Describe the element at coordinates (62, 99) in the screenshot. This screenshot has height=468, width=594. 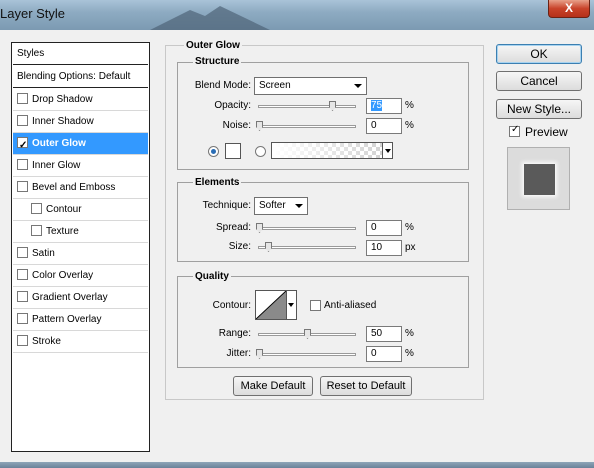
I see `style-item-label: Drop Shadow` at that location.